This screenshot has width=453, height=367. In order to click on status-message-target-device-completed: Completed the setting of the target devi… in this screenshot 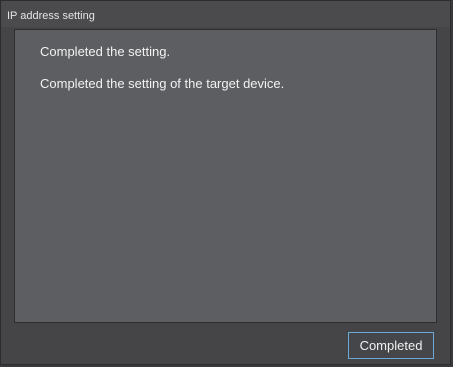, I will do `click(162, 83)`.